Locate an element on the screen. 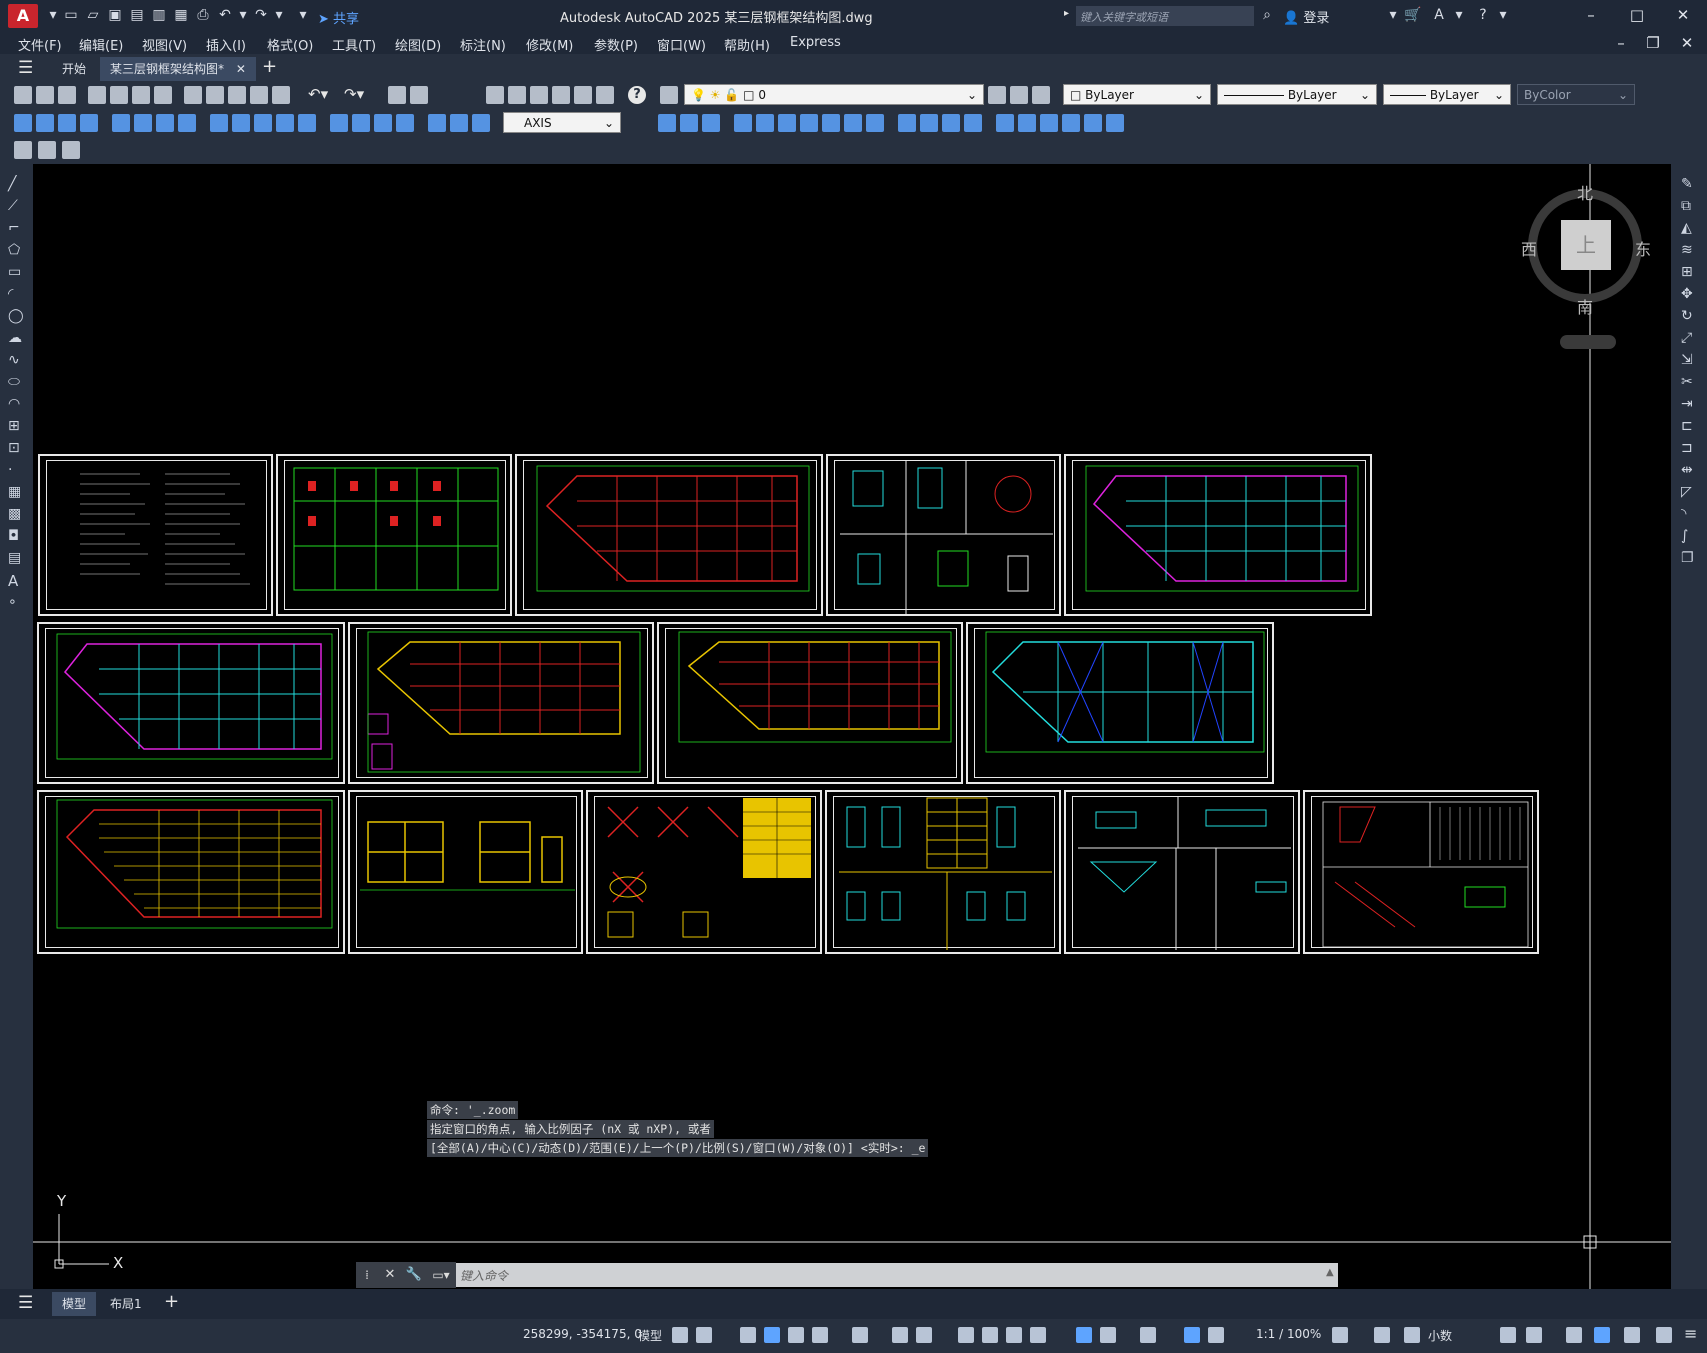  jogged-linear-icon is located at coordinates (405, 123).